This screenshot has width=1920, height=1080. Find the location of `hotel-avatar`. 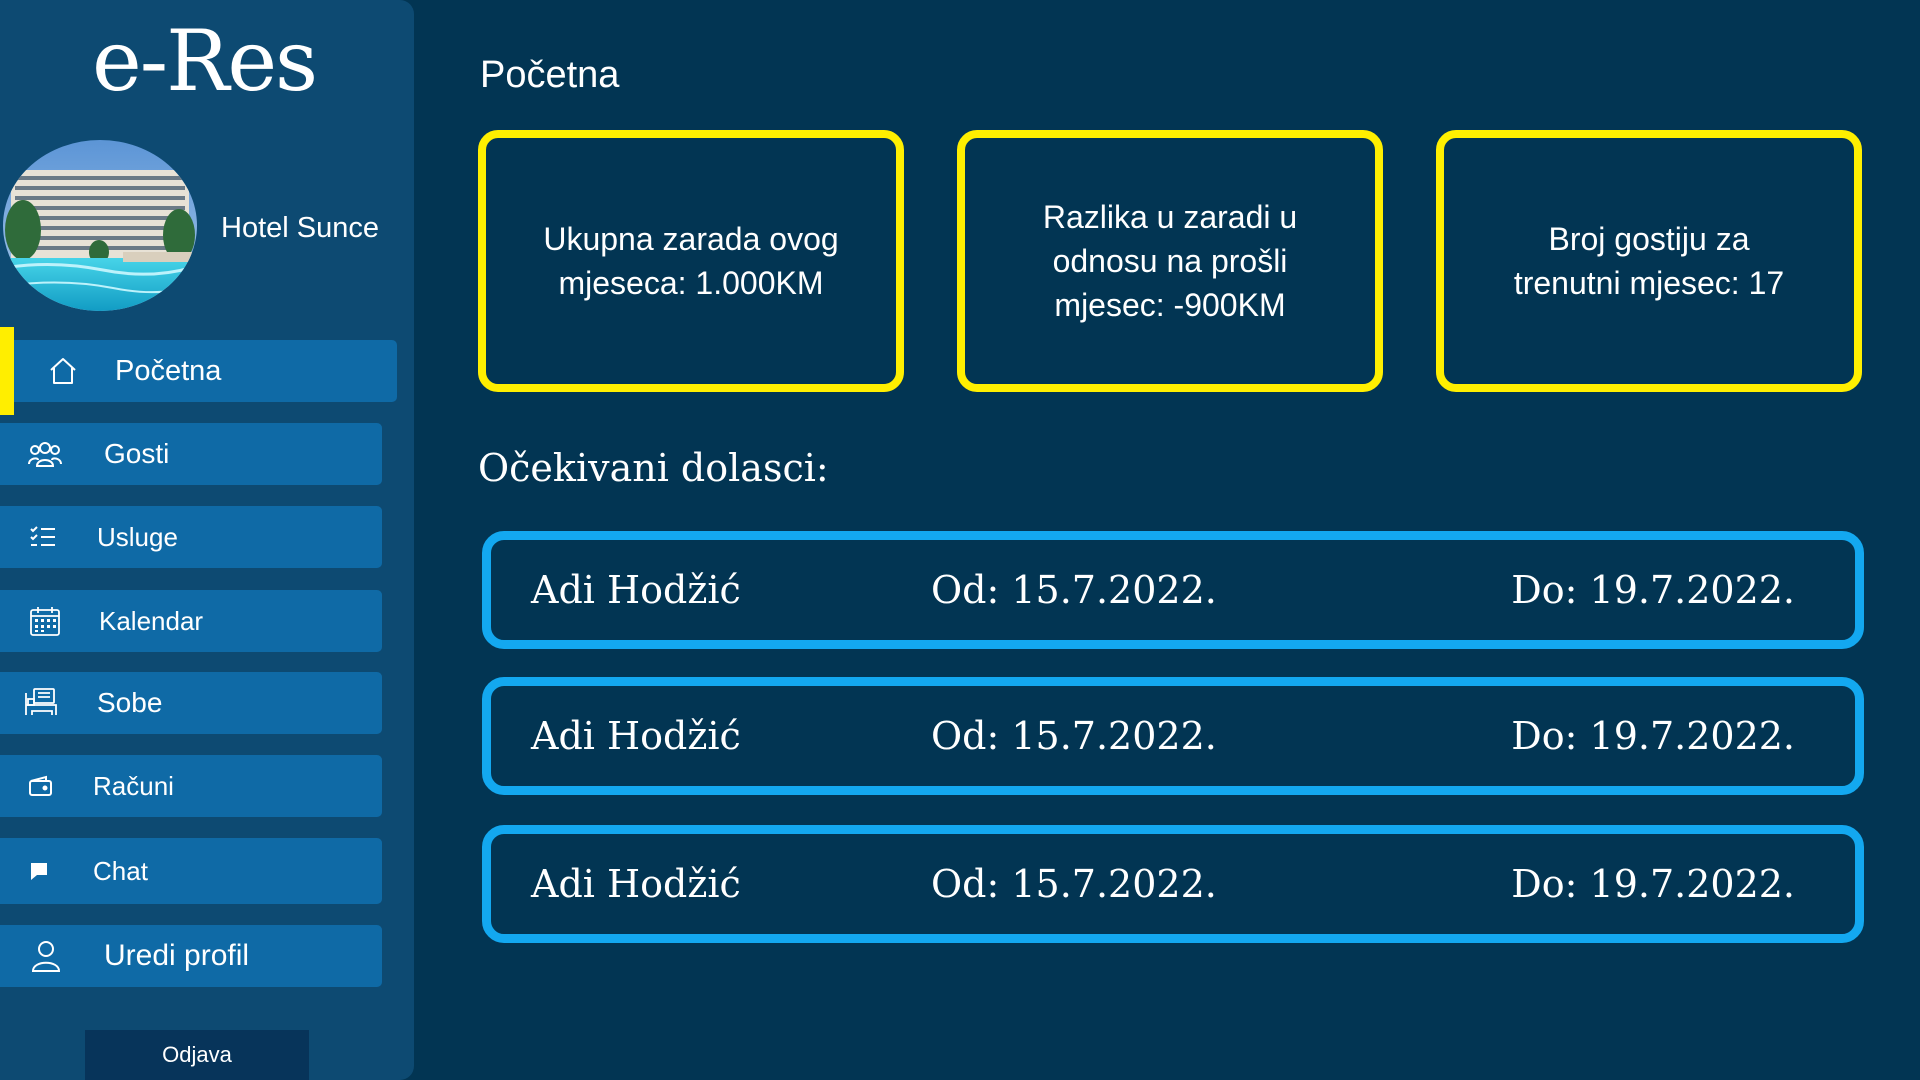

hotel-avatar is located at coordinates (100, 225).